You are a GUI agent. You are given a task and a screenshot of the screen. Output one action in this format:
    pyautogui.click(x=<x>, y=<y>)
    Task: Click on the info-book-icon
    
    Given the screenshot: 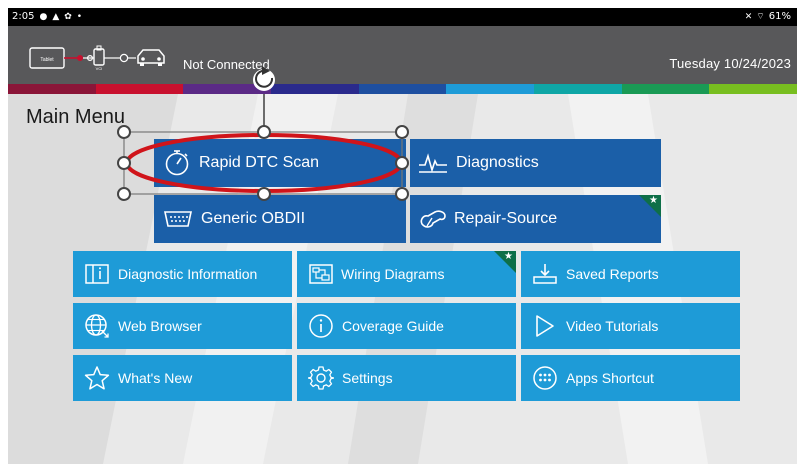 What is the action you would take?
    pyautogui.click(x=97, y=274)
    